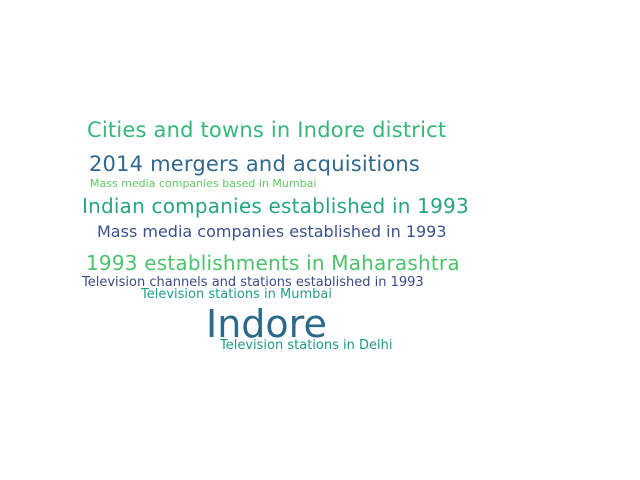 The width and height of the screenshot is (640, 480). I want to click on word-2014-mergers-and-acquisitions: 2014 mergers and acquisitions, so click(255, 164).